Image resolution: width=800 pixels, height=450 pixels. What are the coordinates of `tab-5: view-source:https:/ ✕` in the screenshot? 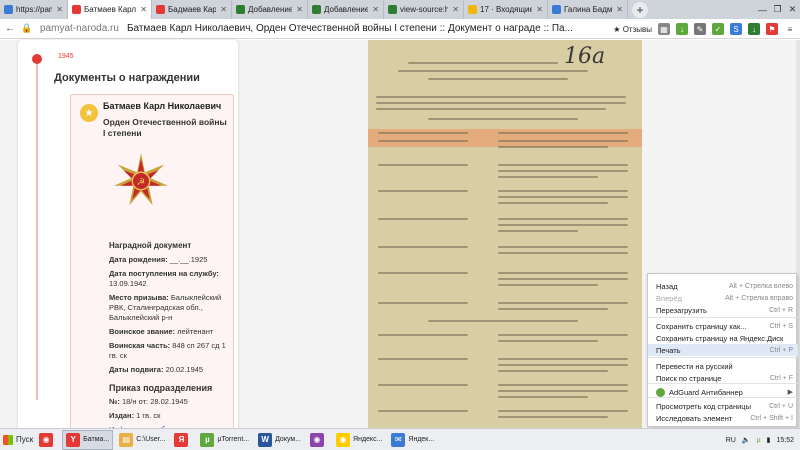 It's located at (424, 9).